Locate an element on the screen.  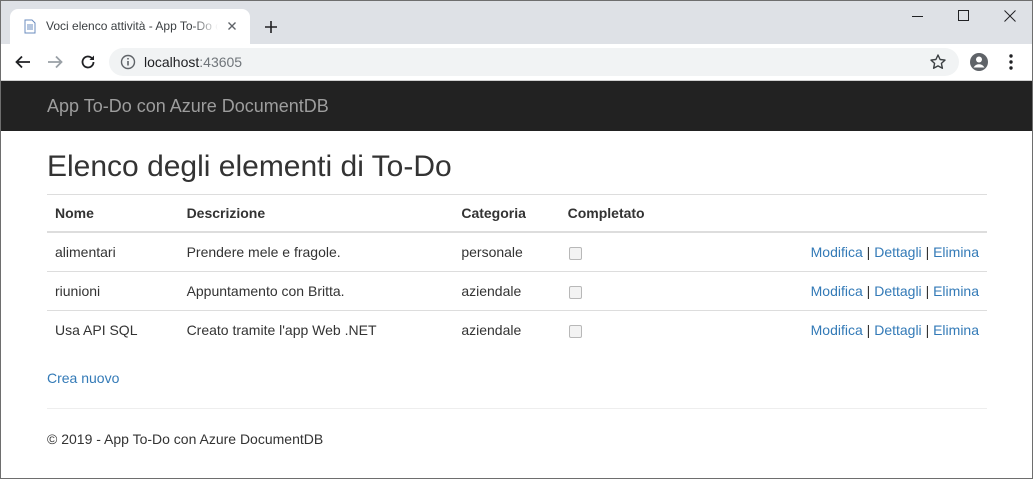
table-header-row: Nome Descrizione Categoria Completato is located at coordinates (517, 213).